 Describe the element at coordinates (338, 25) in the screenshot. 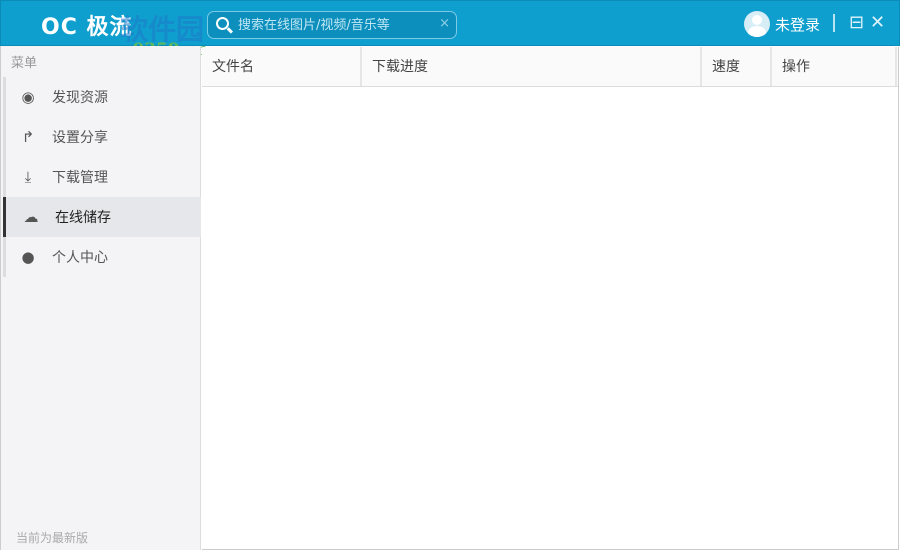

I see `search-input` at that location.